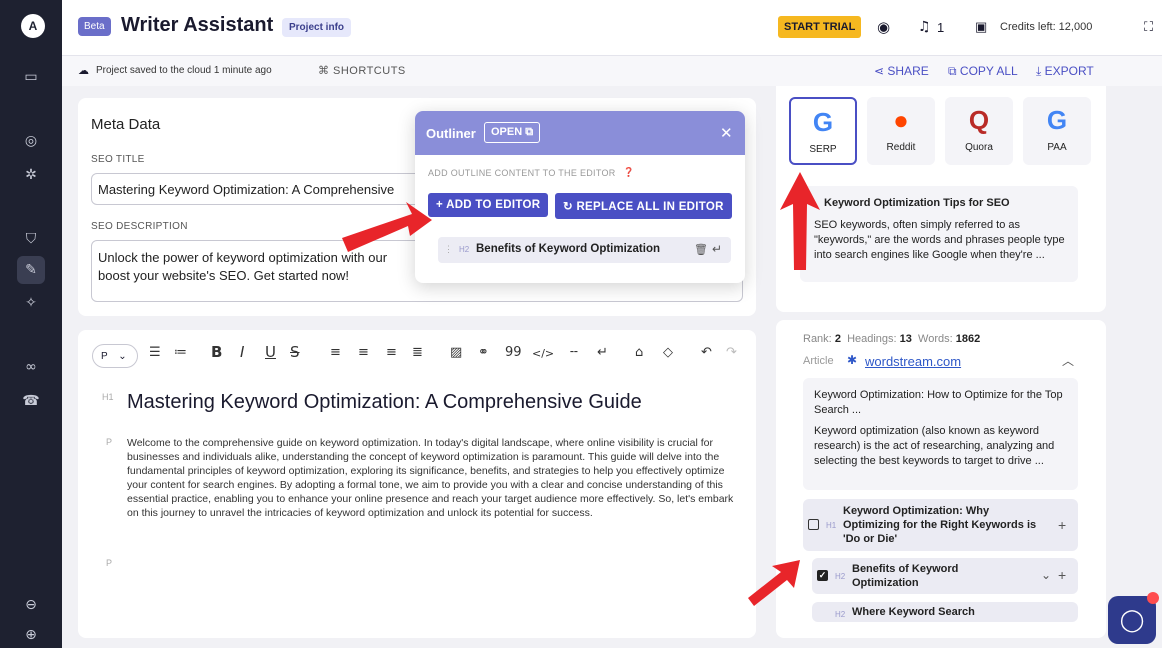 The width and height of the screenshot is (1162, 648). Describe the element at coordinates (706, 352) in the screenshot. I see `undo-icon: ↶` at that location.